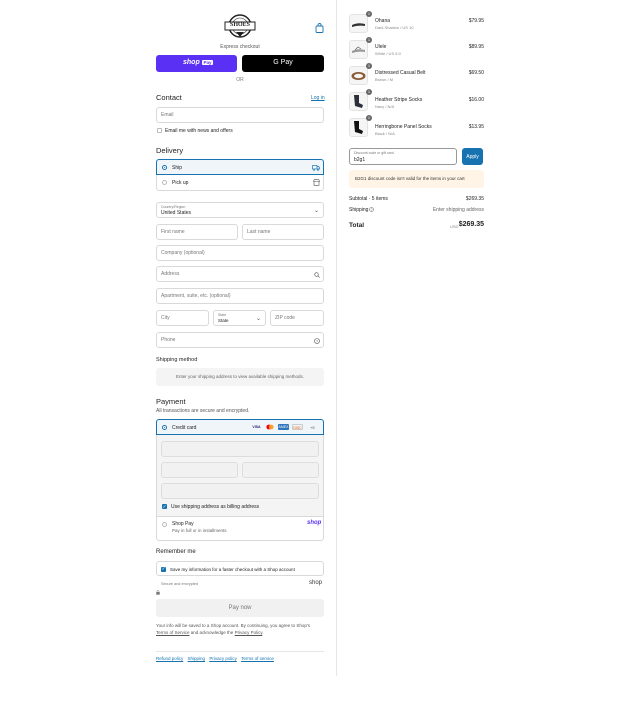 The height and width of the screenshot is (702, 640). What do you see at coordinates (385, 133) in the screenshot?
I see `item-variant: Black / N/A` at bounding box center [385, 133].